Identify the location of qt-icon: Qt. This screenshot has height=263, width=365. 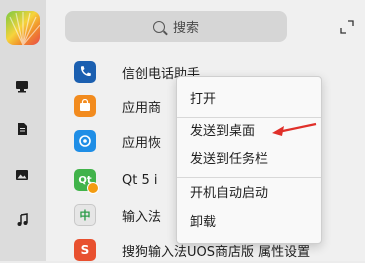
(86, 181).